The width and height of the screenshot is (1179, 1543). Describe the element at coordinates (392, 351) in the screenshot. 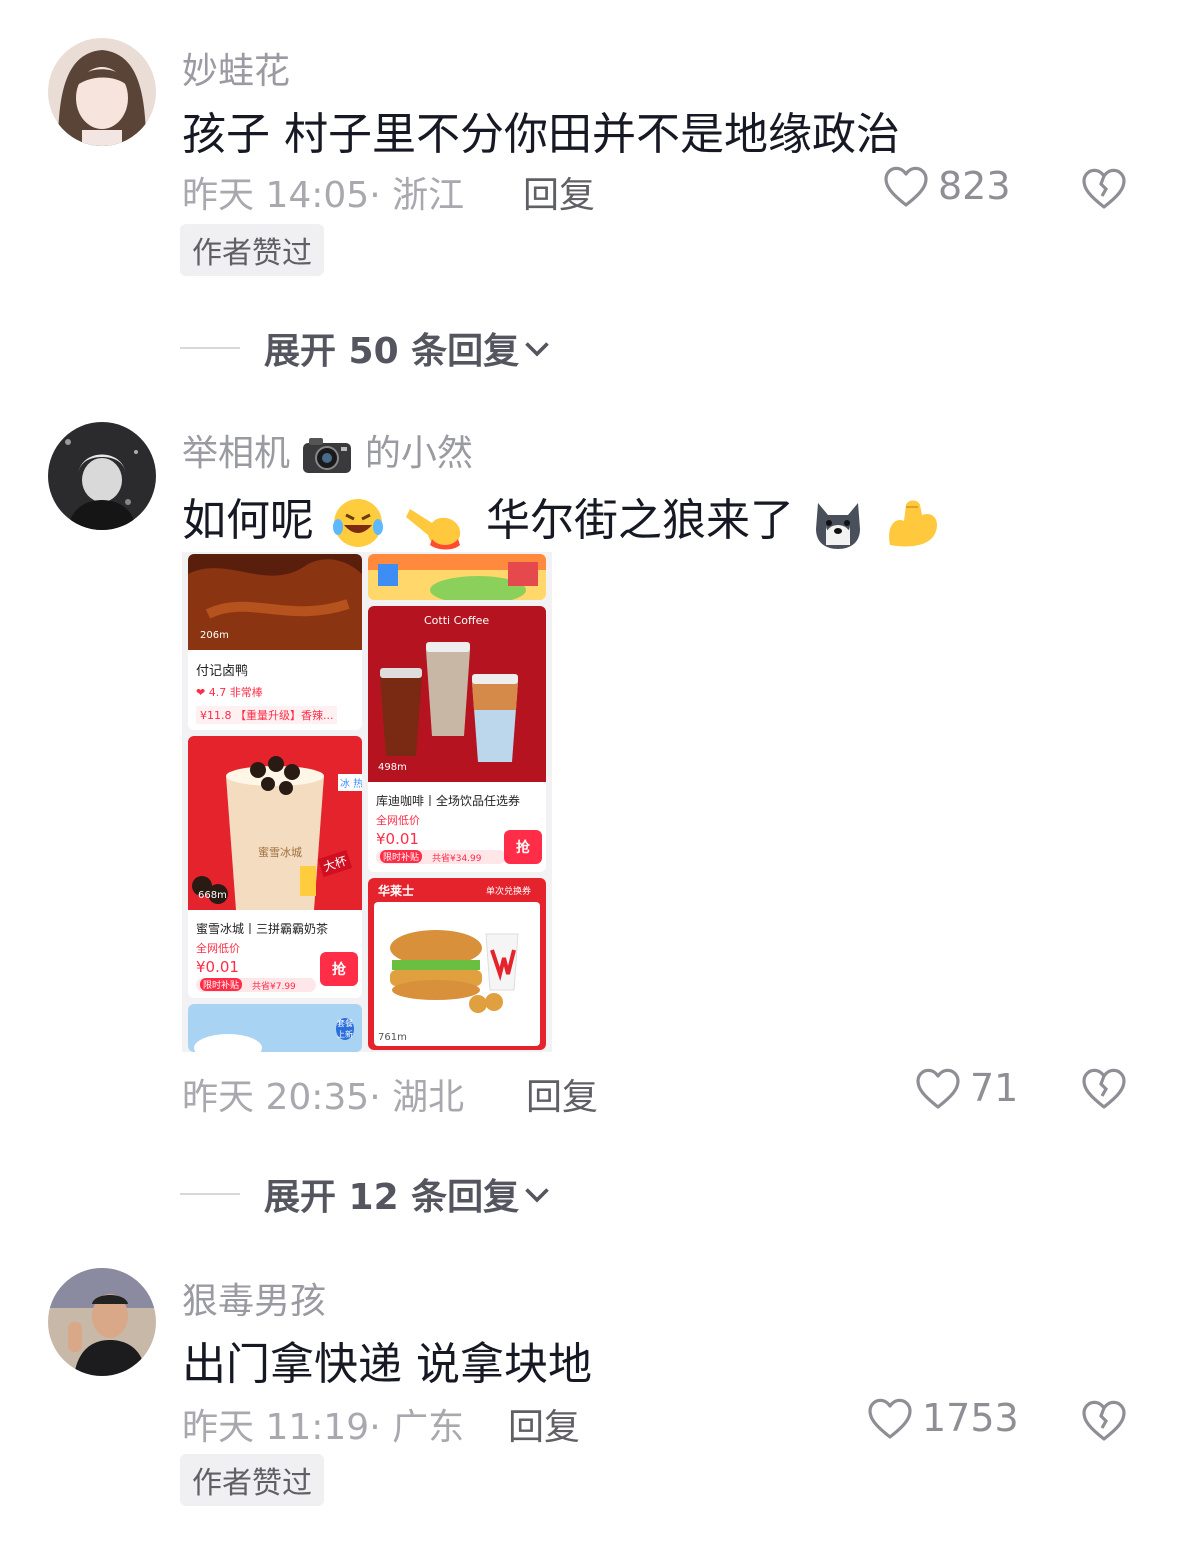

I see `expand-replies-label: 展开 50 条回复` at that location.